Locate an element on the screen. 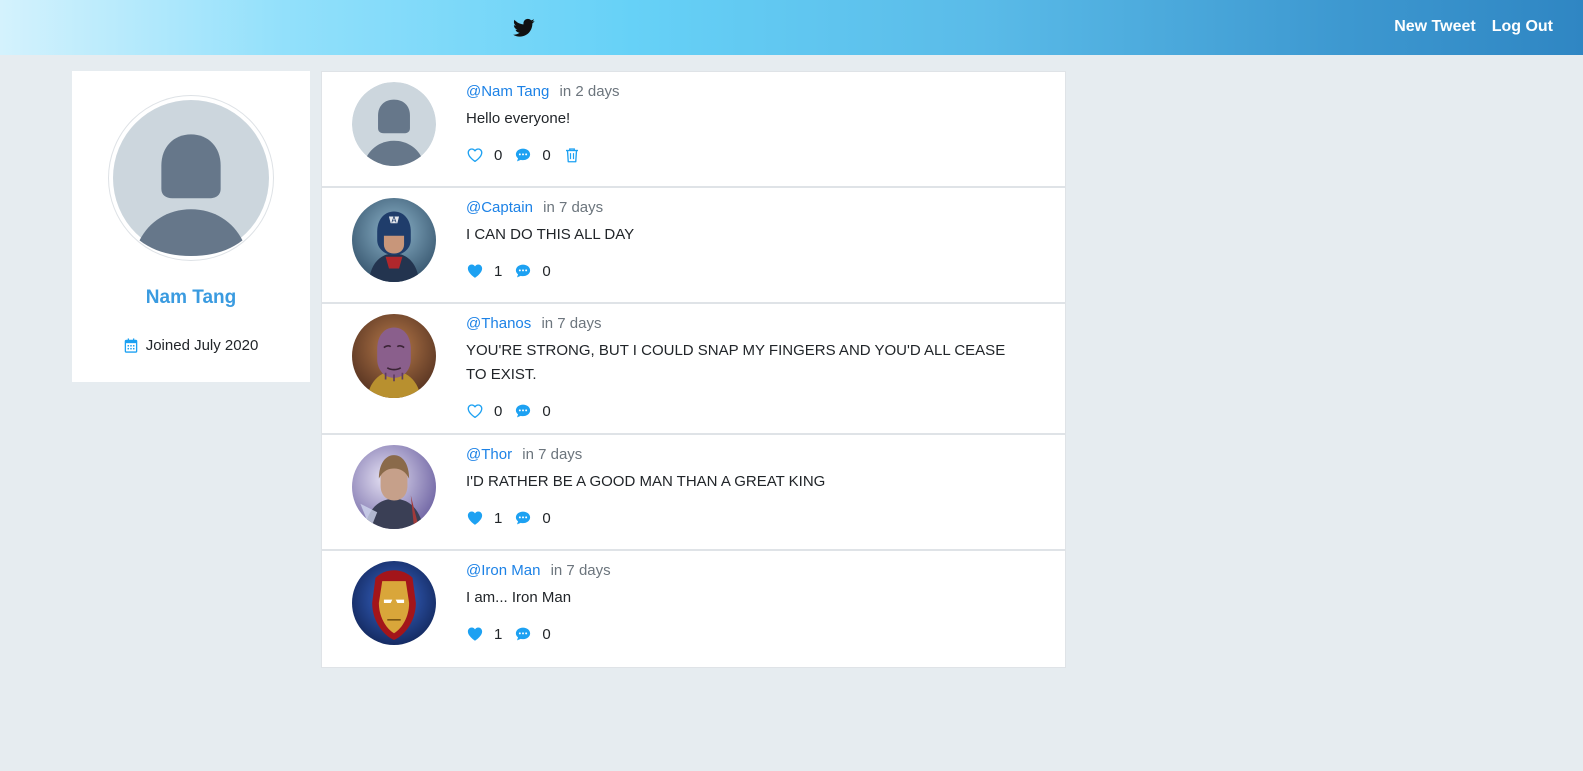 The width and height of the screenshot is (1583, 771). profile-name: Nam Tang is located at coordinates (191, 297).